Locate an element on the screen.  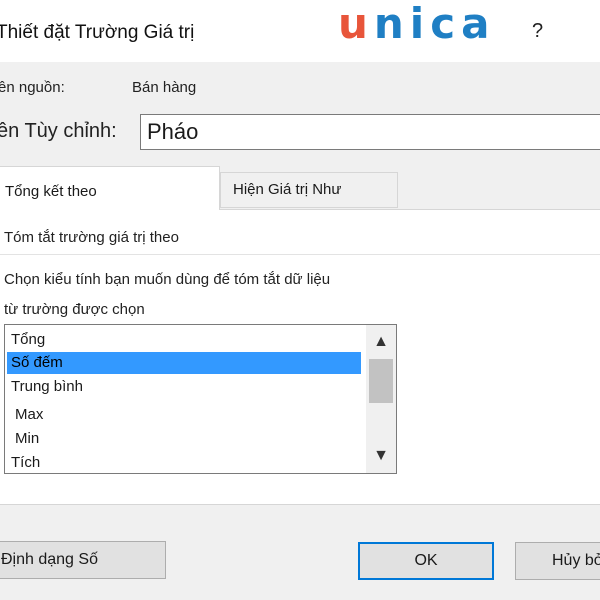
list-item-product: Tích is located at coordinates (184, 462).